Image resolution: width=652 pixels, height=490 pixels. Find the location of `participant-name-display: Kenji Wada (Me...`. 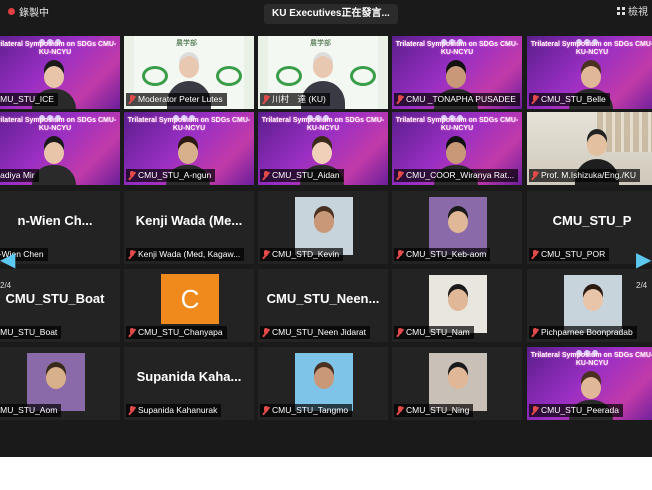

participant-name-display: Kenji Wada (Me... is located at coordinates (189, 220).